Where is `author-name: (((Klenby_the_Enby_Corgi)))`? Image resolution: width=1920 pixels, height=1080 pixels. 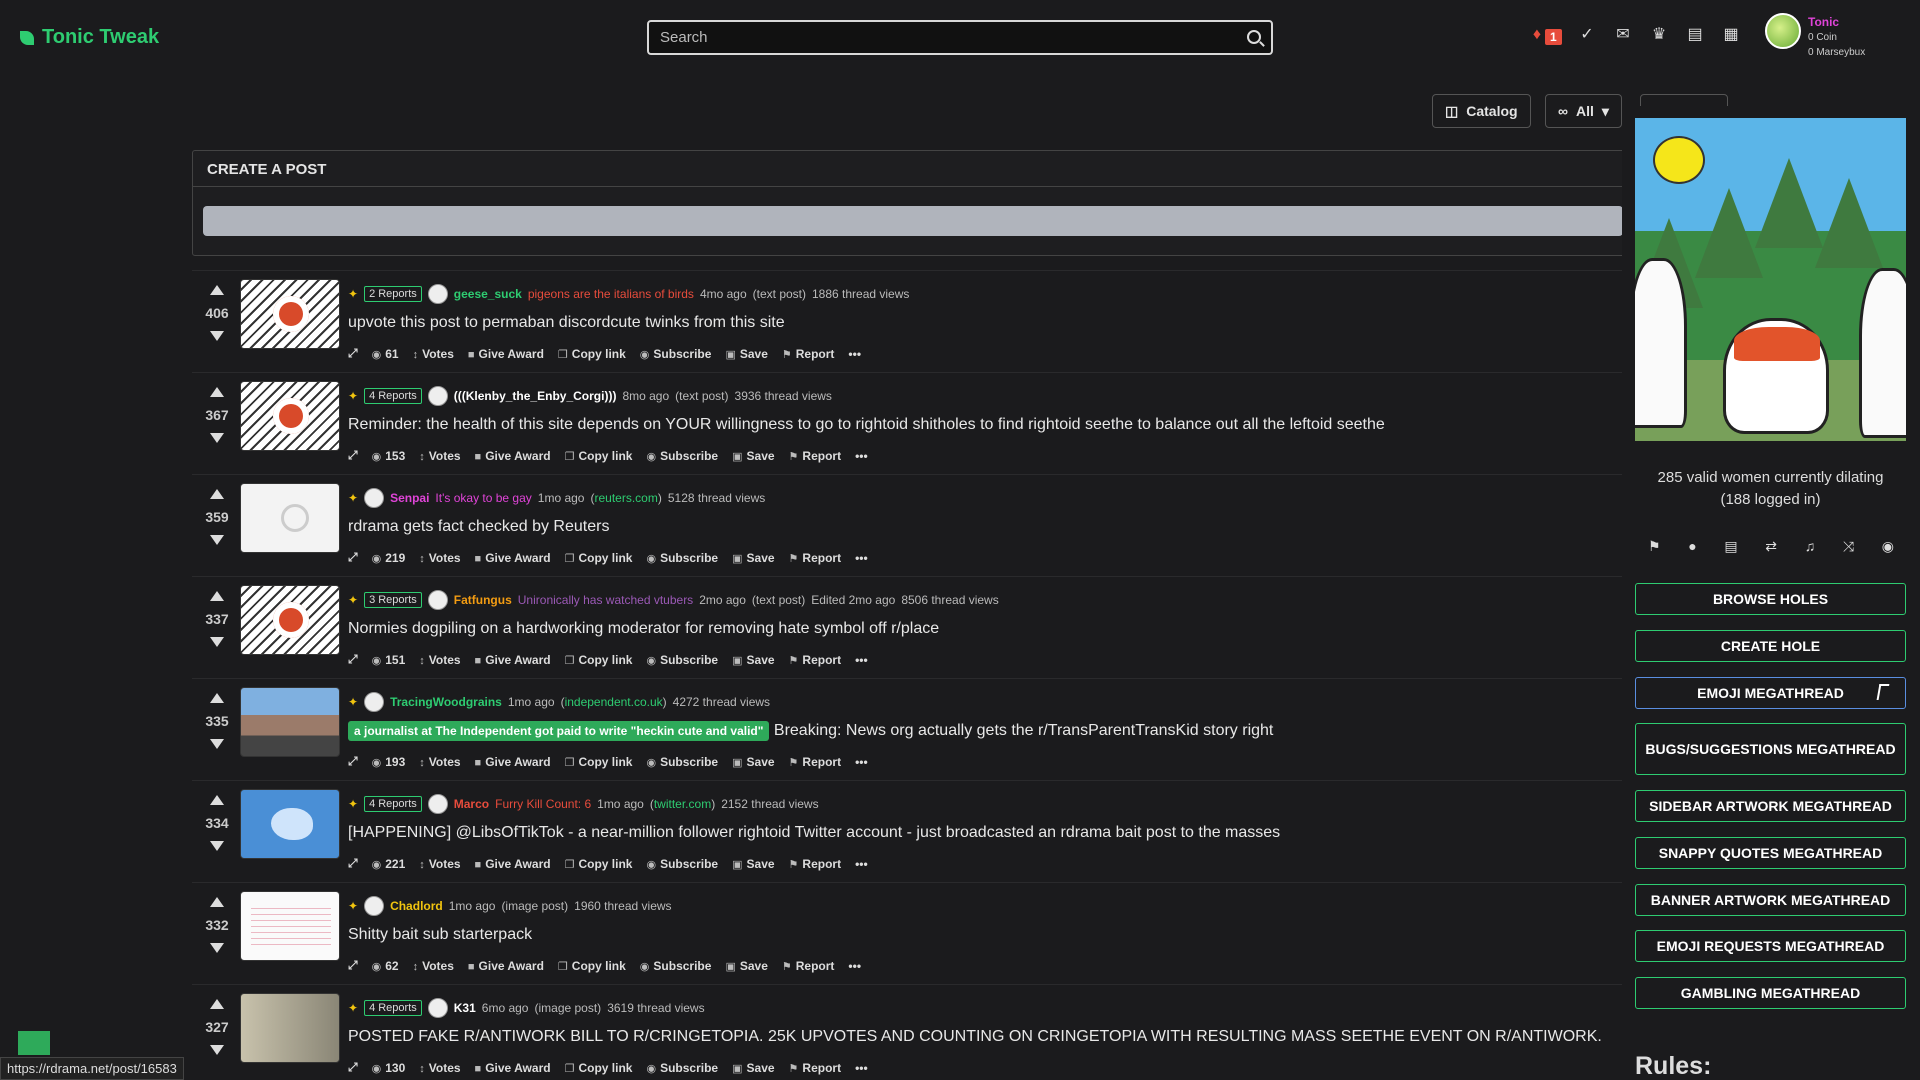
author-name: (((Klenby_the_Enby_Corgi))) is located at coordinates (535, 396).